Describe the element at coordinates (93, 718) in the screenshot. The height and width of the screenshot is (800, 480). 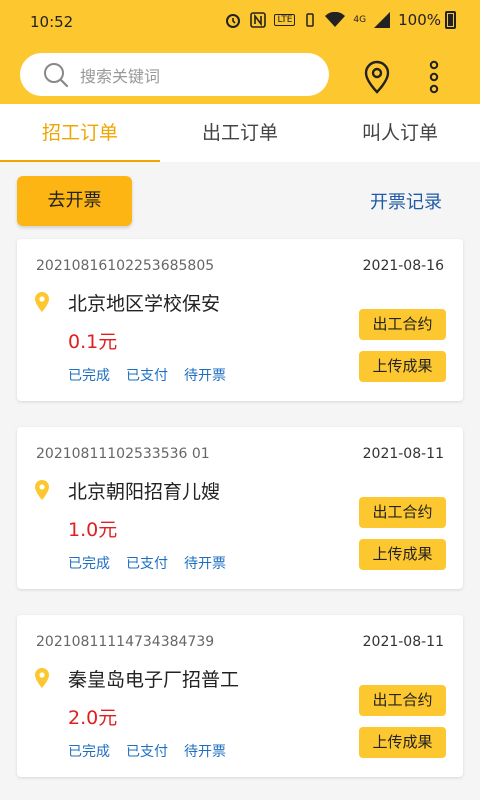
I see `order-price: 2.0元` at that location.